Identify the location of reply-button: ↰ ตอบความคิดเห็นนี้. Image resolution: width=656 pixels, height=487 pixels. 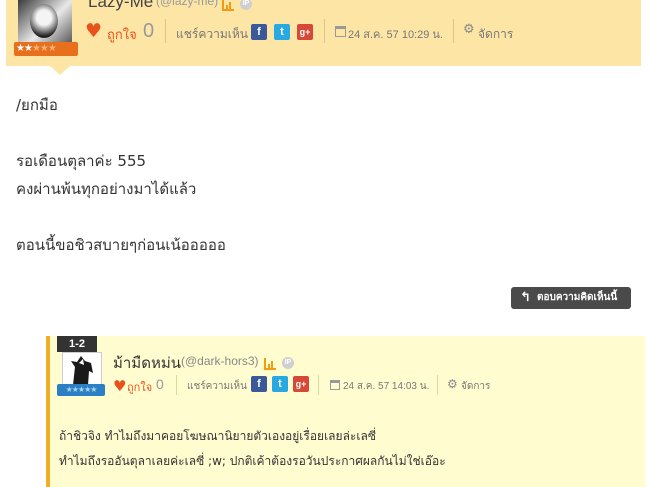
(571, 298).